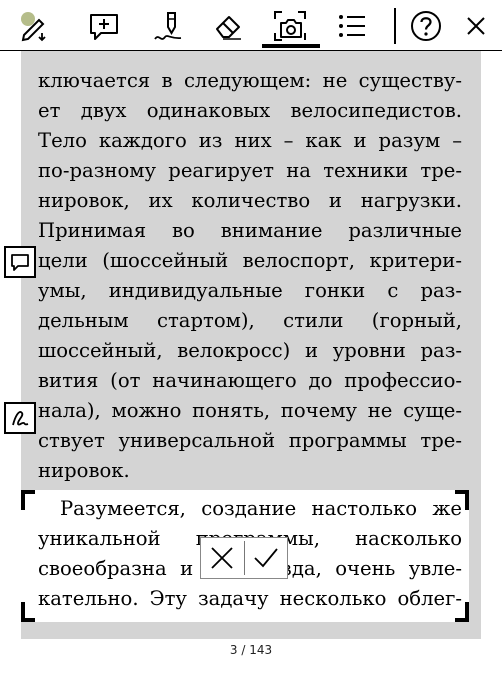 The height and width of the screenshot is (677, 502). What do you see at coordinates (168, 26) in the screenshot?
I see `pen-icon` at bounding box center [168, 26].